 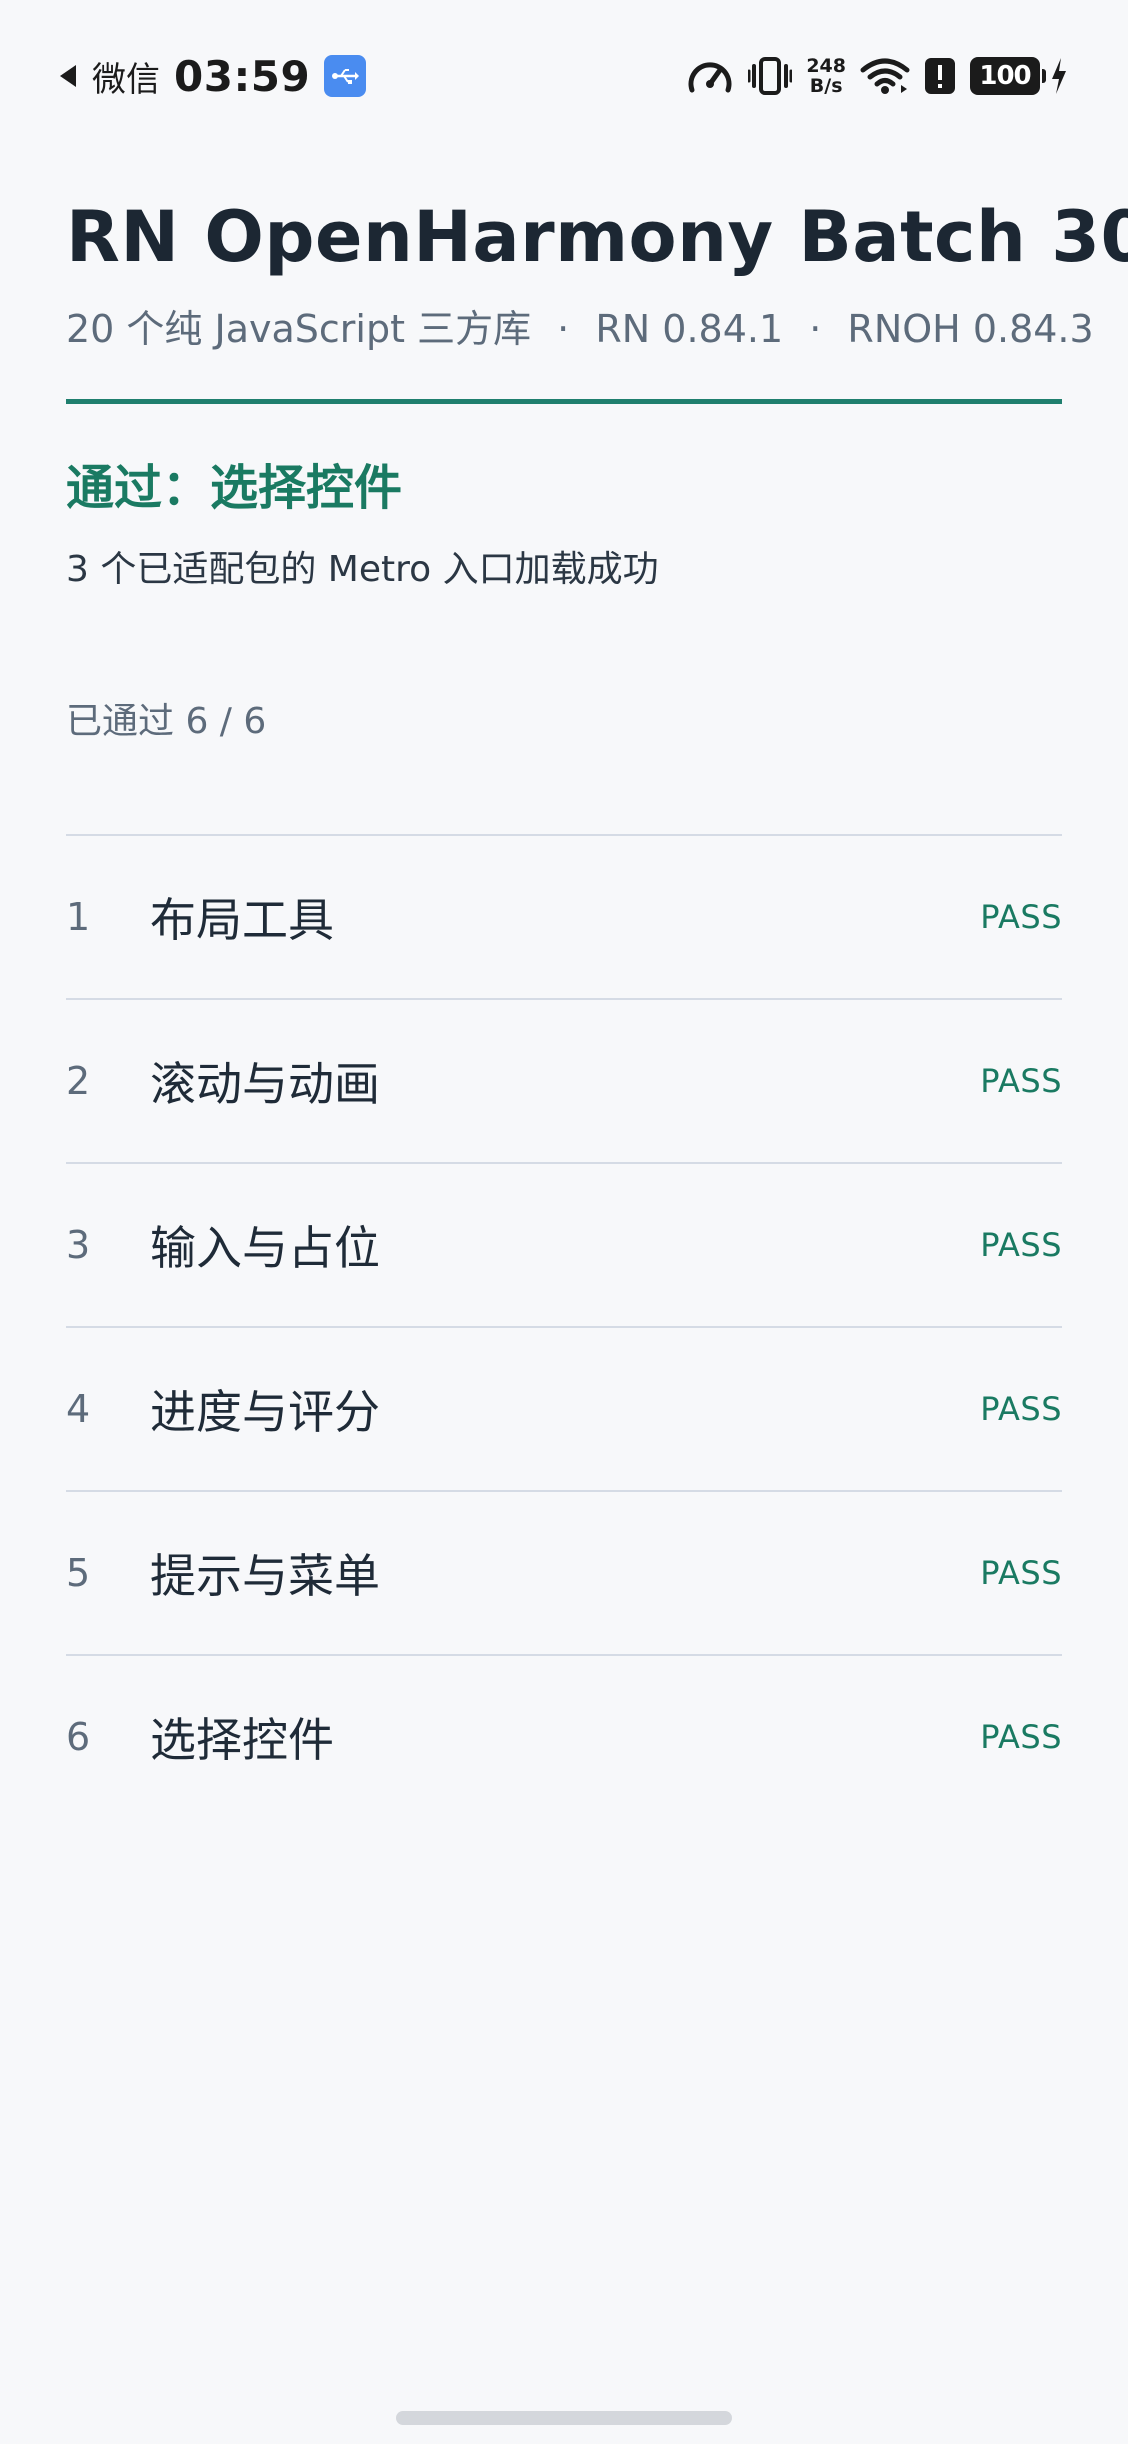 What do you see at coordinates (126, 76) in the screenshot?
I see `back-app-label: 微信` at bounding box center [126, 76].